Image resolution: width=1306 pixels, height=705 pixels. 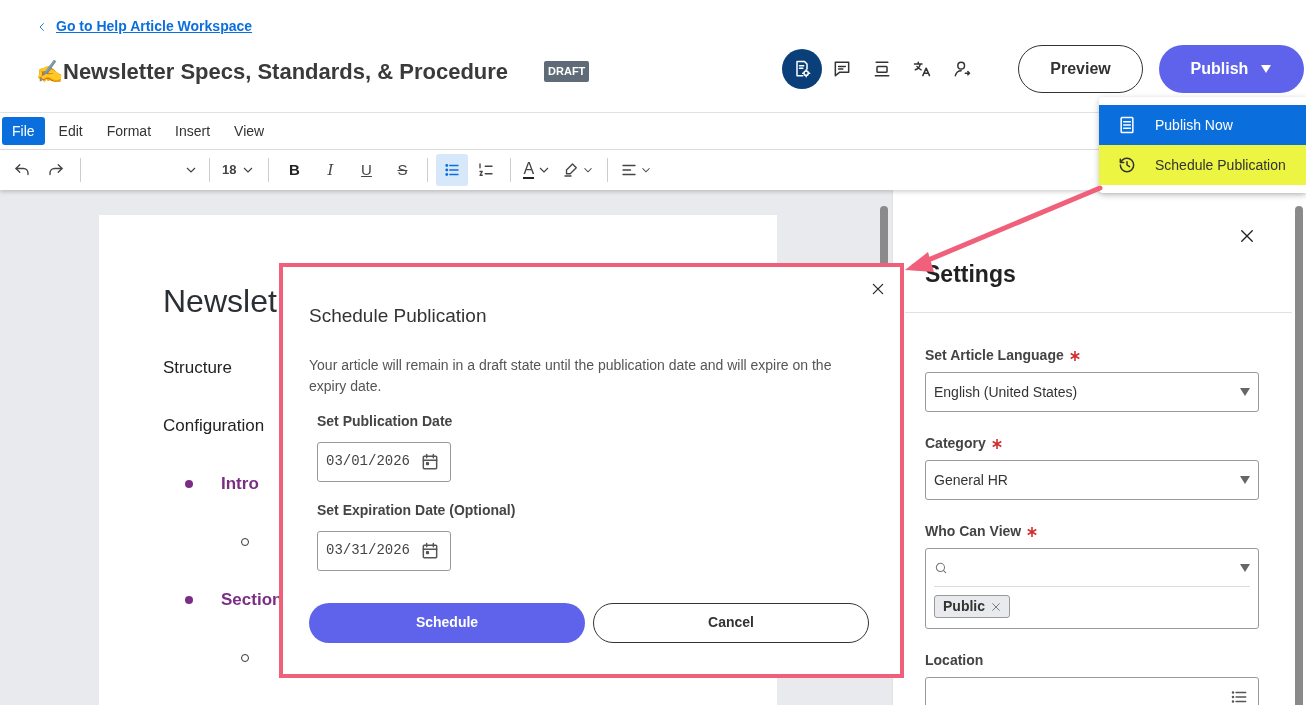 I want to click on strikethrough-button: S, so click(x=402, y=170).